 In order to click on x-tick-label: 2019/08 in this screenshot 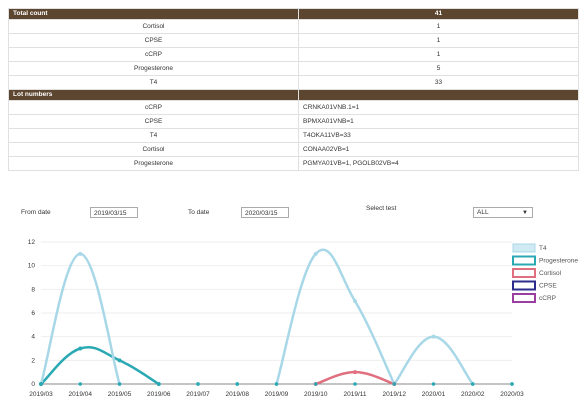, I will do `click(238, 394)`.